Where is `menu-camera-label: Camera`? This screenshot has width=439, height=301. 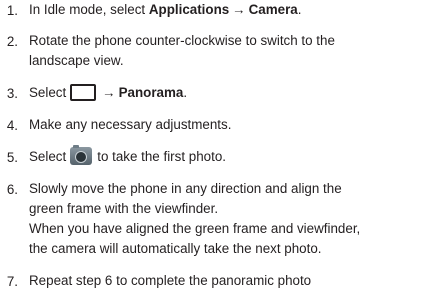 menu-camera-label: Camera is located at coordinates (273, 9).